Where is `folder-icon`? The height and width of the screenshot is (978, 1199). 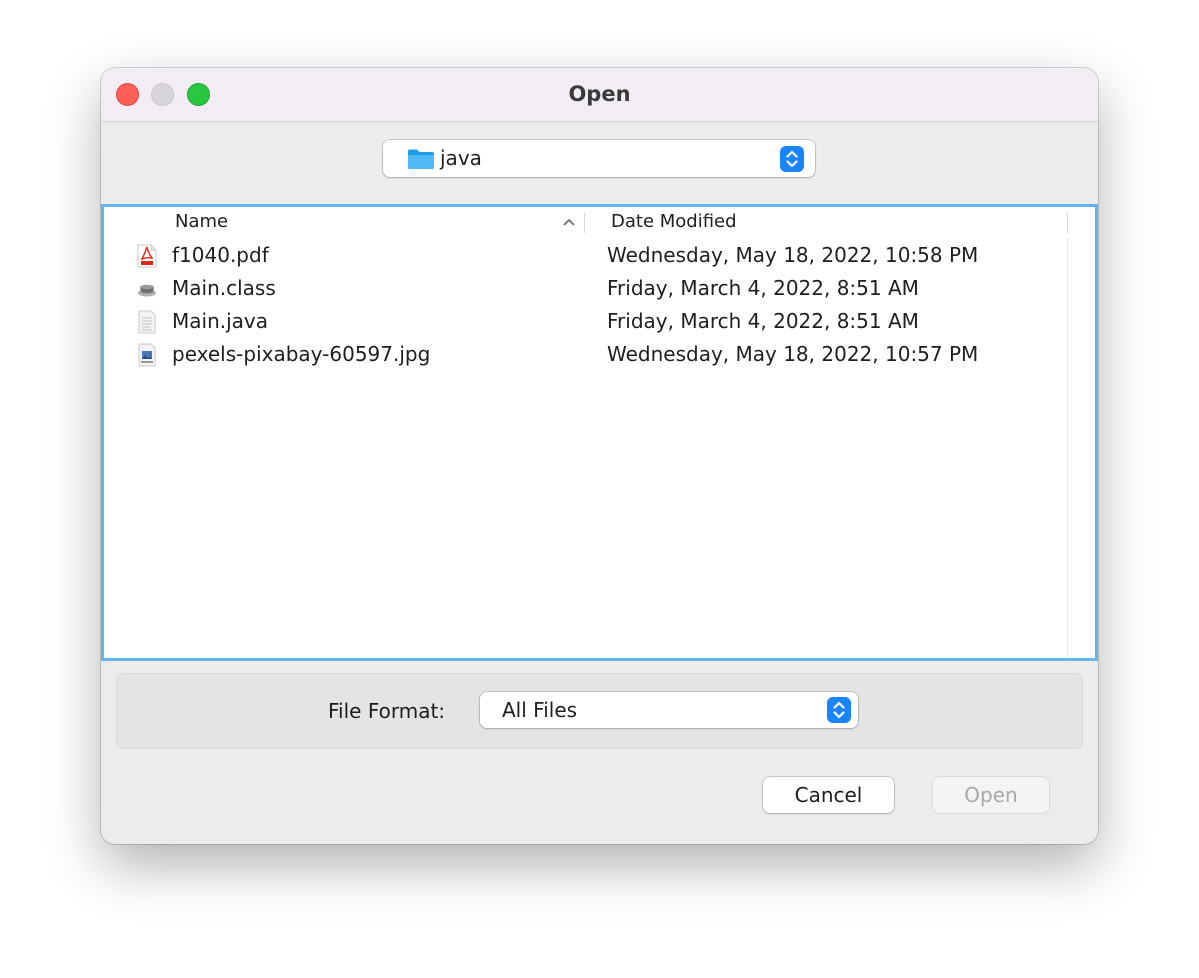
folder-icon is located at coordinates (421, 159).